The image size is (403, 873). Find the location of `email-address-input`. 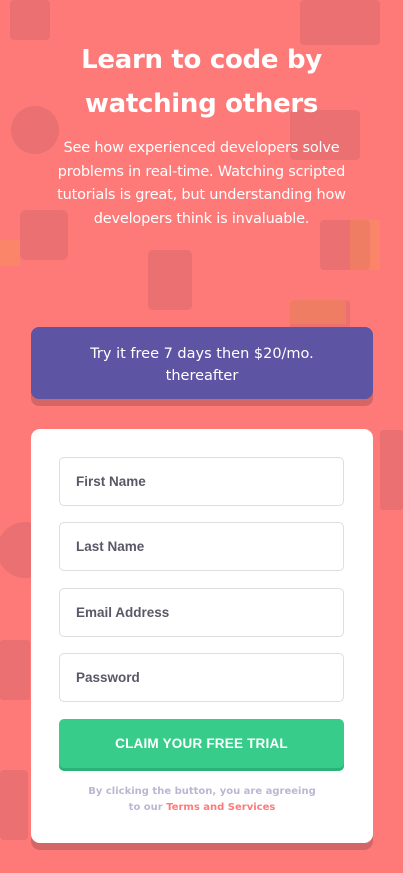

email-address-input is located at coordinates (201, 612).